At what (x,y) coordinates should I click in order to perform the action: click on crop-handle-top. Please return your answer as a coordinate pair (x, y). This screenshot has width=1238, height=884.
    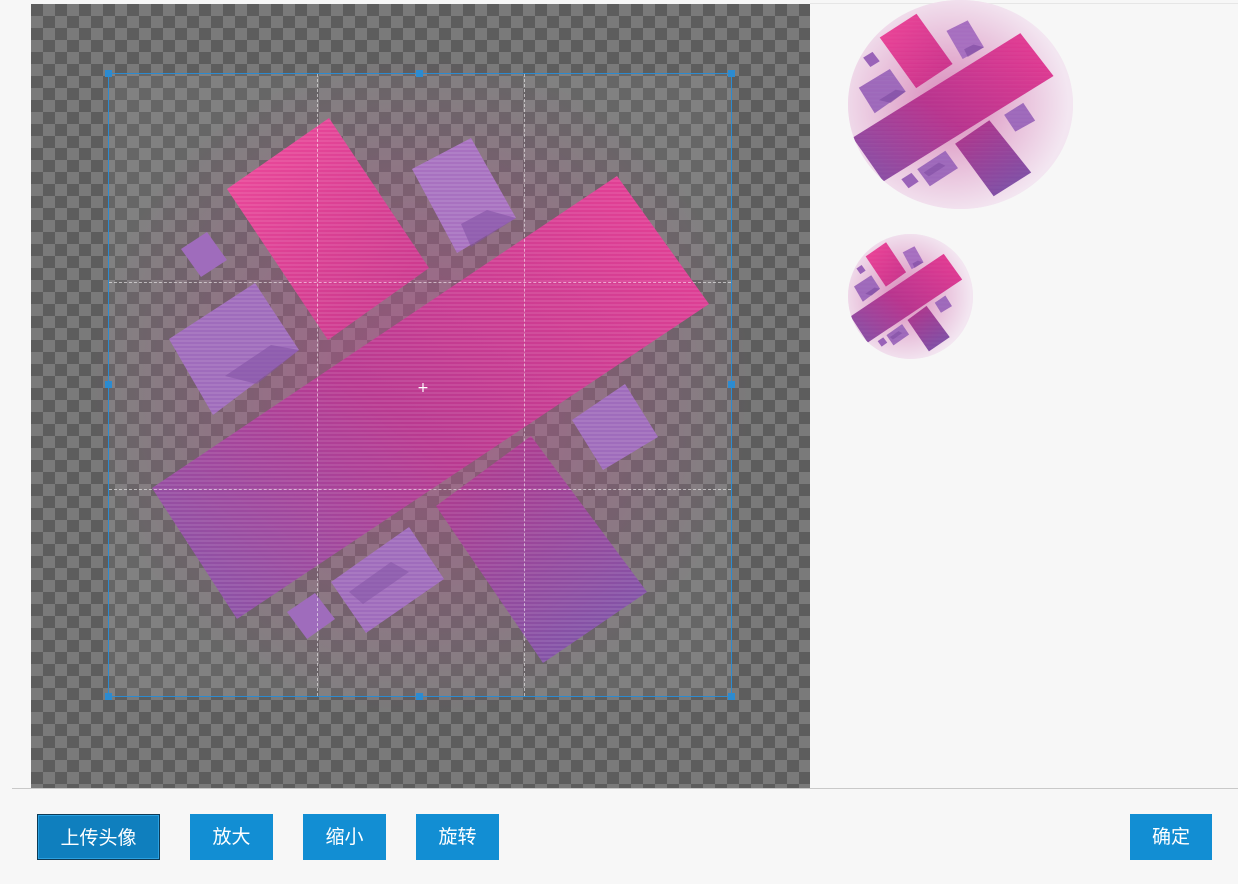
    Looking at the image, I should click on (419, 73).